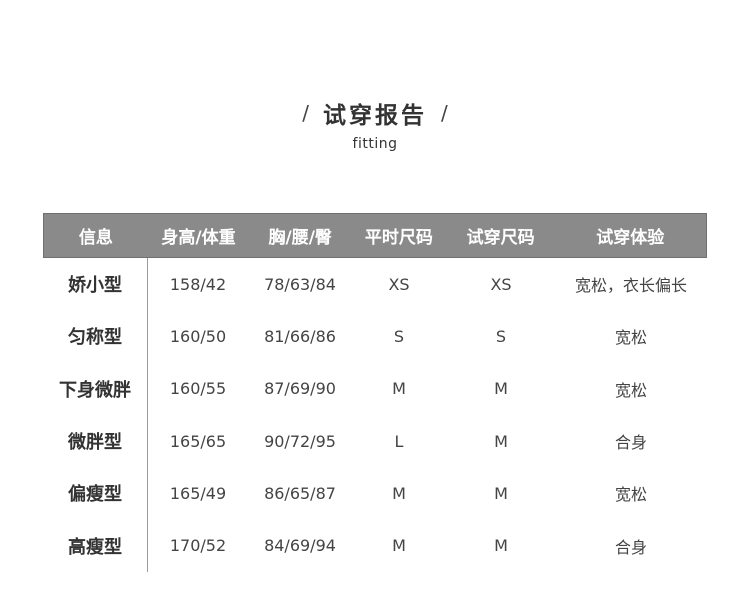  Describe the element at coordinates (147, 415) in the screenshot. I see `column-divider` at that location.